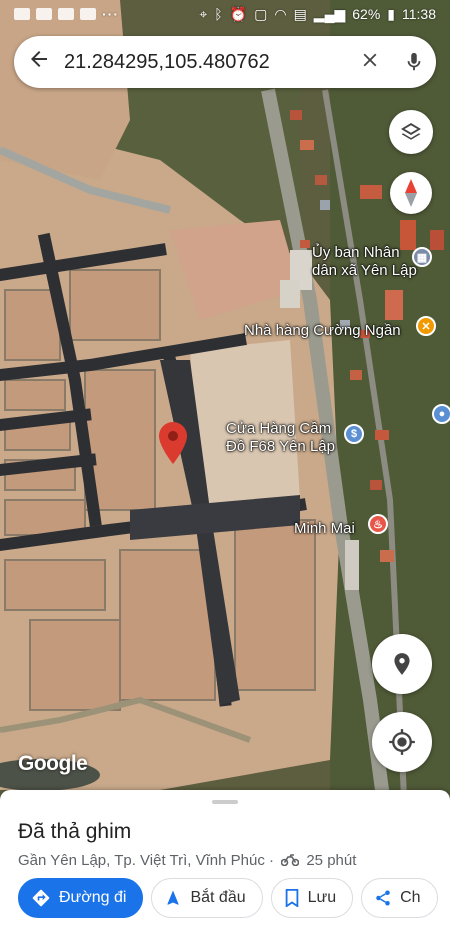 The height and width of the screenshot is (925, 450). What do you see at coordinates (75, 831) in the screenshot?
I see `place-title: Đã thả ghim` at bounding box center [75, 831].